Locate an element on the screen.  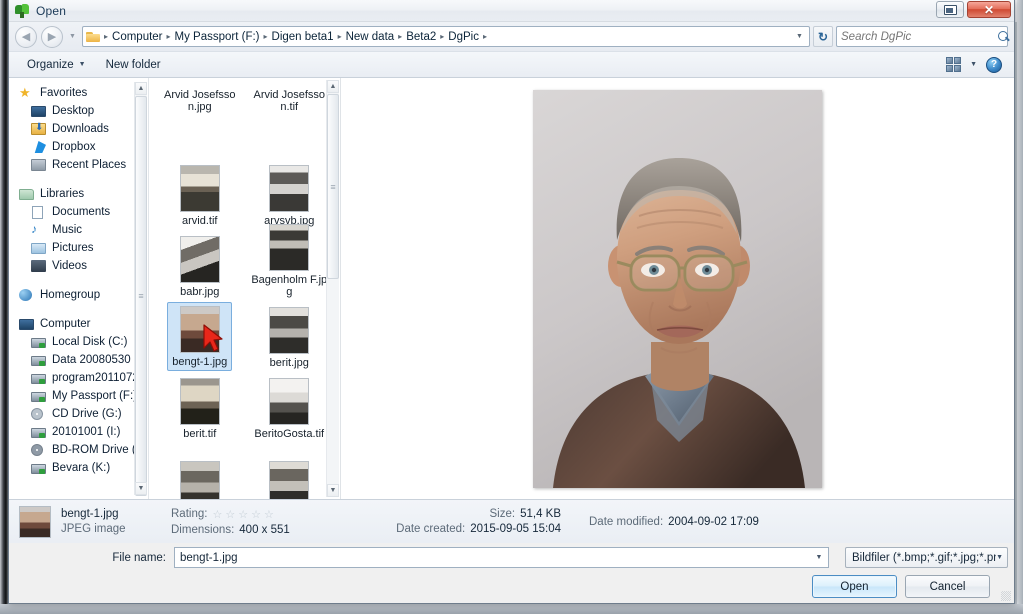
chevron-down-icon: ▼ is located at coordinates (819, 557).